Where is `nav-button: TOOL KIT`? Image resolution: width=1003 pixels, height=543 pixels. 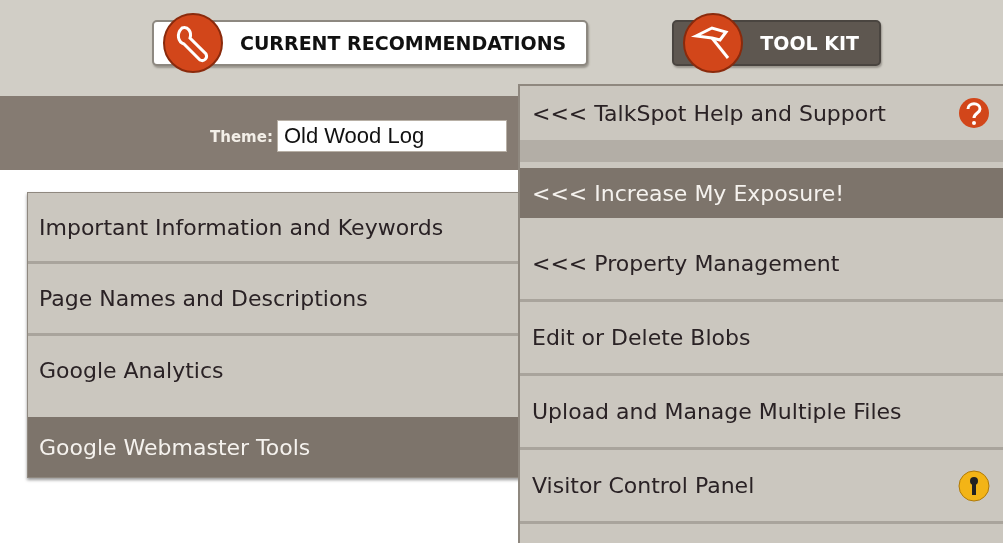 nav-button: TOOL KIT is located at coordinates (776, 43).